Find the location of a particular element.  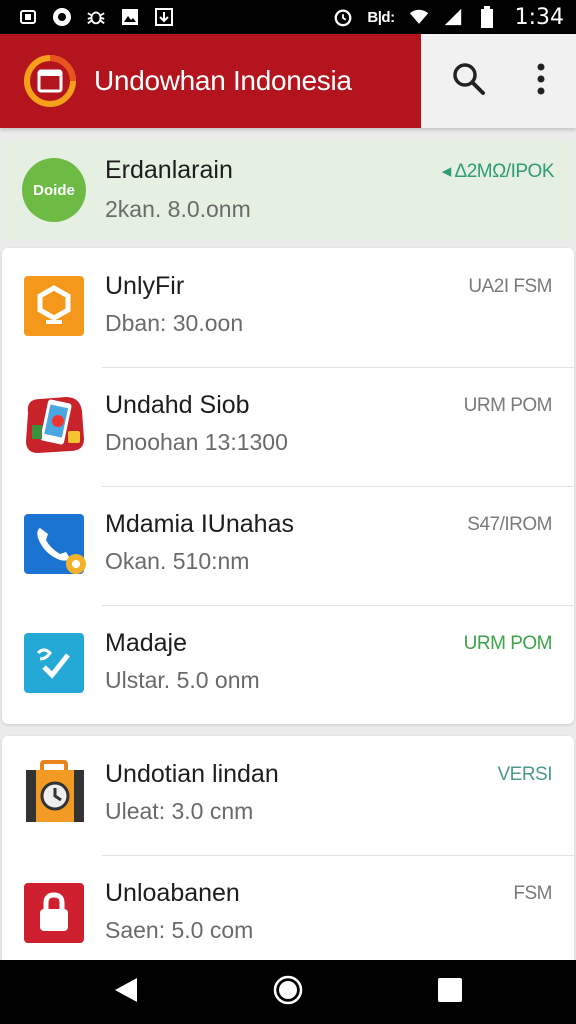

avatar-text: Doide is located at coordinates (54, 190).